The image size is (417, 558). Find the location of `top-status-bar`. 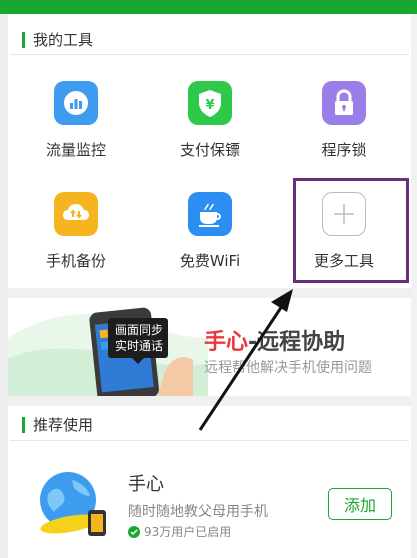

top-status-bar is located at coordinates (208, 7).